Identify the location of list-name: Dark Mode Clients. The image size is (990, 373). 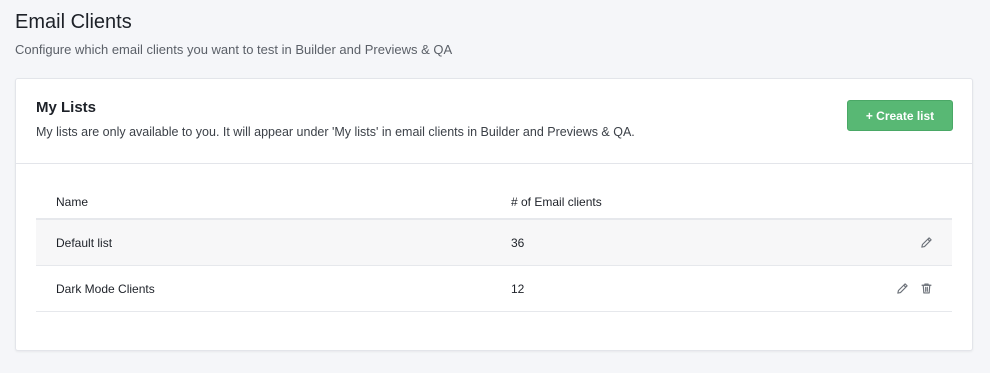
(105, 289).